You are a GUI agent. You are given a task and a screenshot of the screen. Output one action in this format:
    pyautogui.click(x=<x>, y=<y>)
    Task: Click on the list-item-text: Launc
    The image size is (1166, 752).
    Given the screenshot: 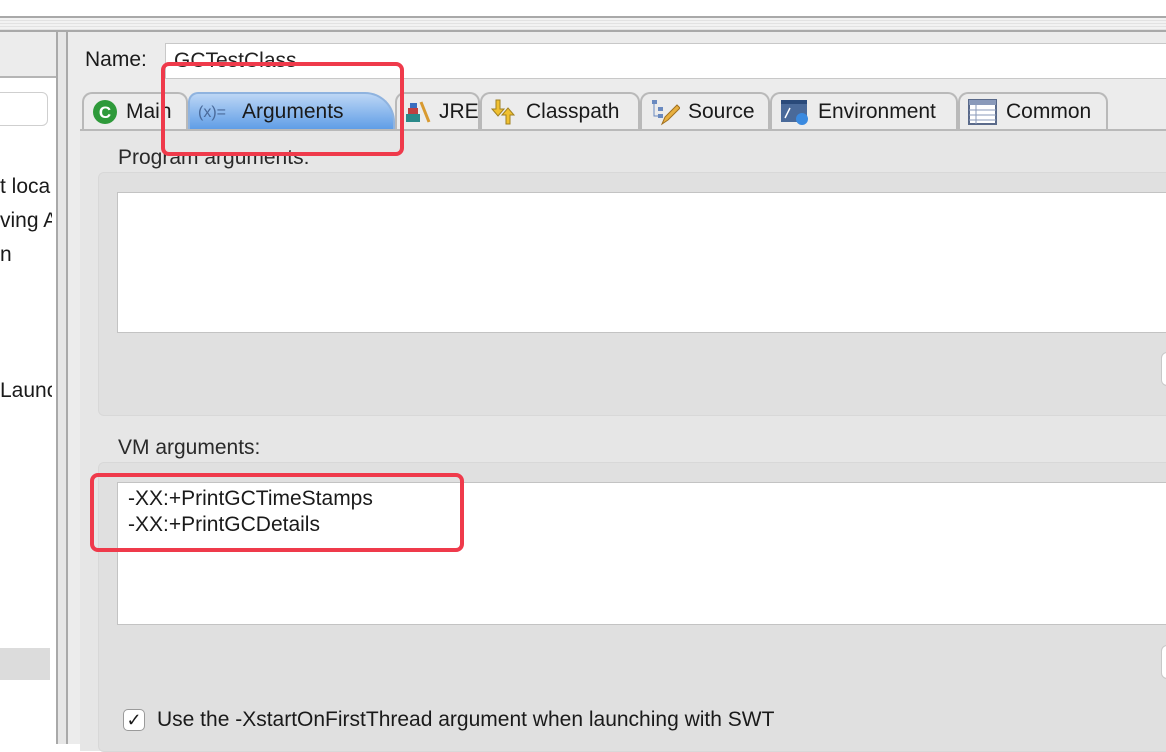 What is the action you would take?
    pyautogui.click(x=26, y=391)
    